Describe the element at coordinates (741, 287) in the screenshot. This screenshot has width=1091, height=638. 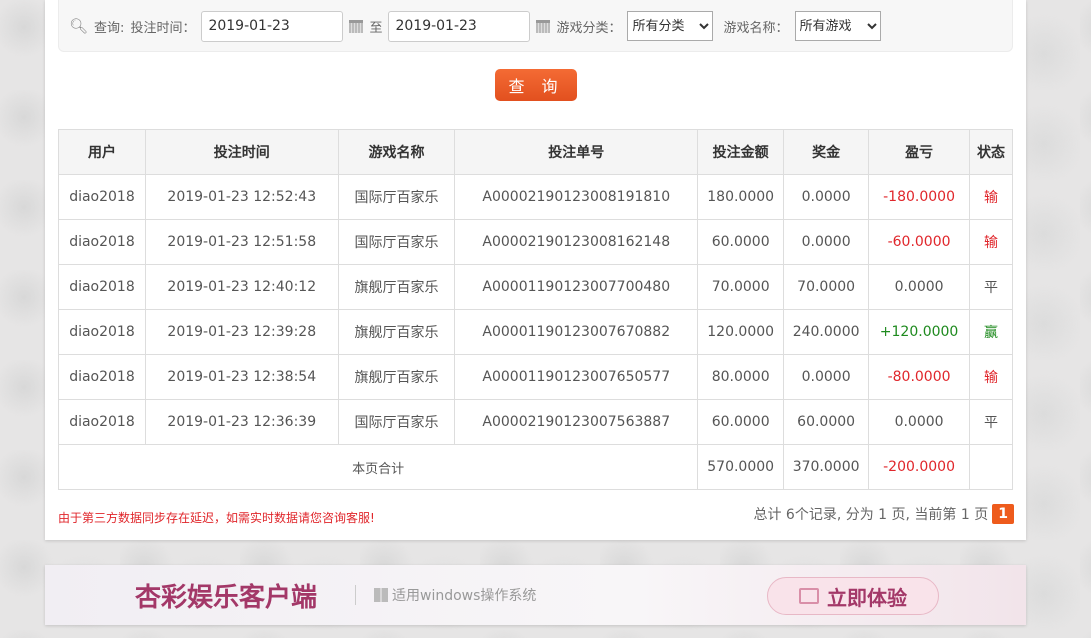
I see `cell-bet-amount: 70.0000` at that location.